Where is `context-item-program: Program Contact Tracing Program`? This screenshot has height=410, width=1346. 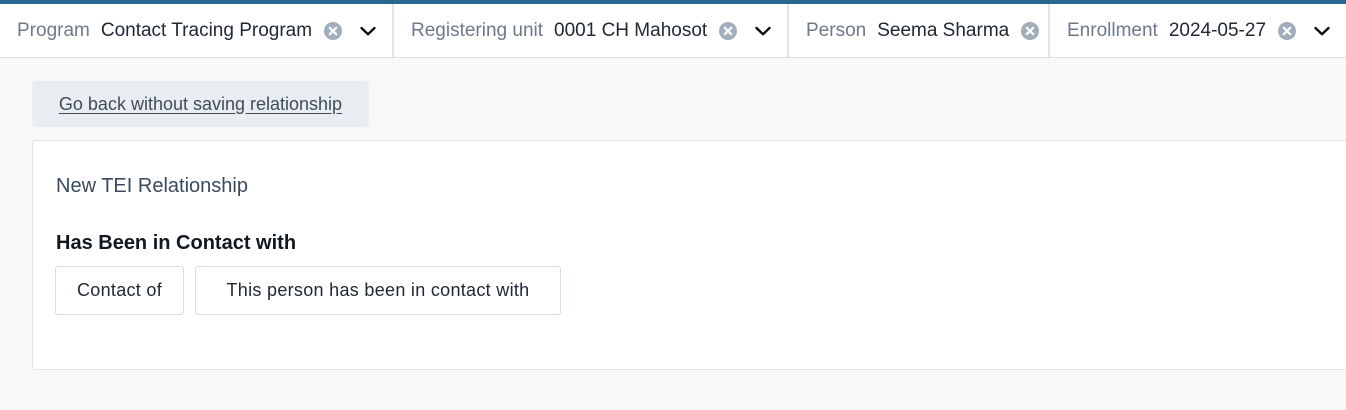 context-item-program: Program Contact Tracing Program is located at coordinates (197, 30).